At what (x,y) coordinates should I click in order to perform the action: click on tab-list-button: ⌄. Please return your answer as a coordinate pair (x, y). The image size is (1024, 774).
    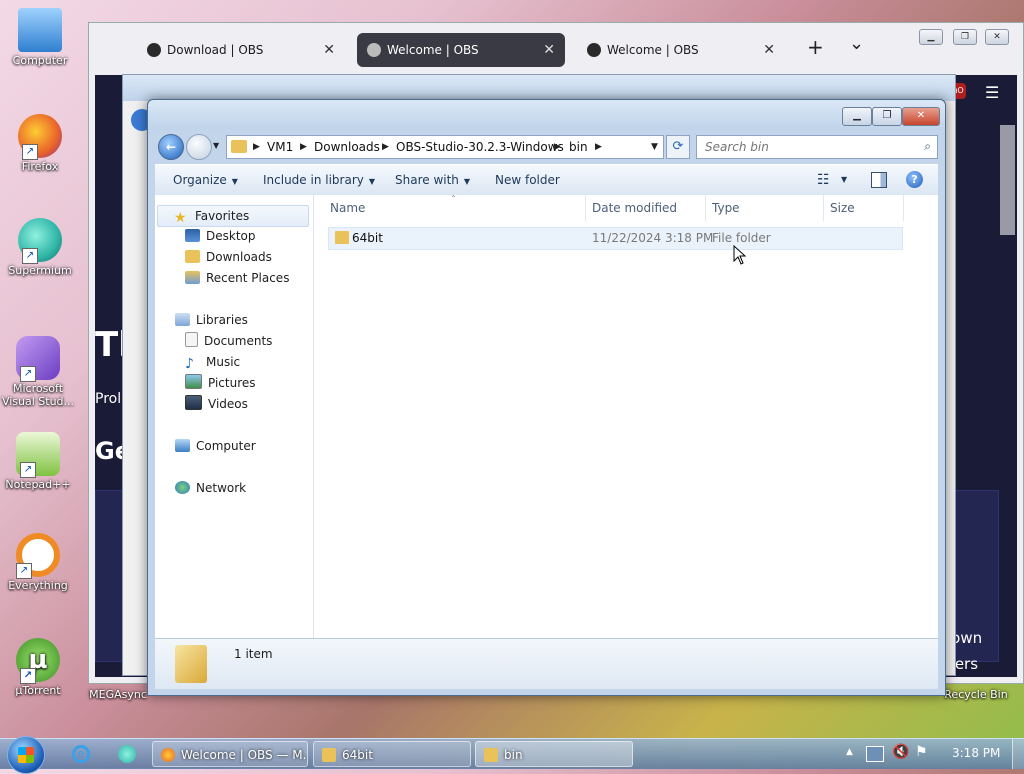
    Looking at the image, I should click on (856, 43).